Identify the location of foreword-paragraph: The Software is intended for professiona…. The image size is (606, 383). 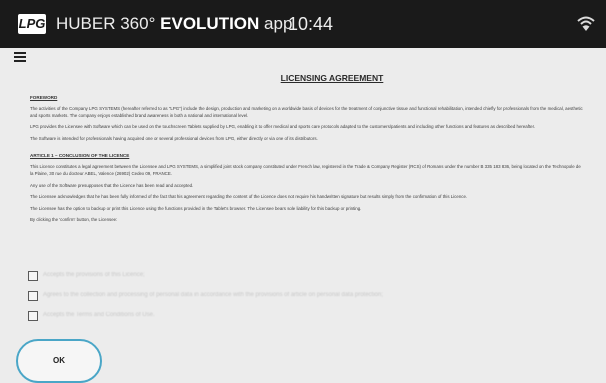
(174, 138).